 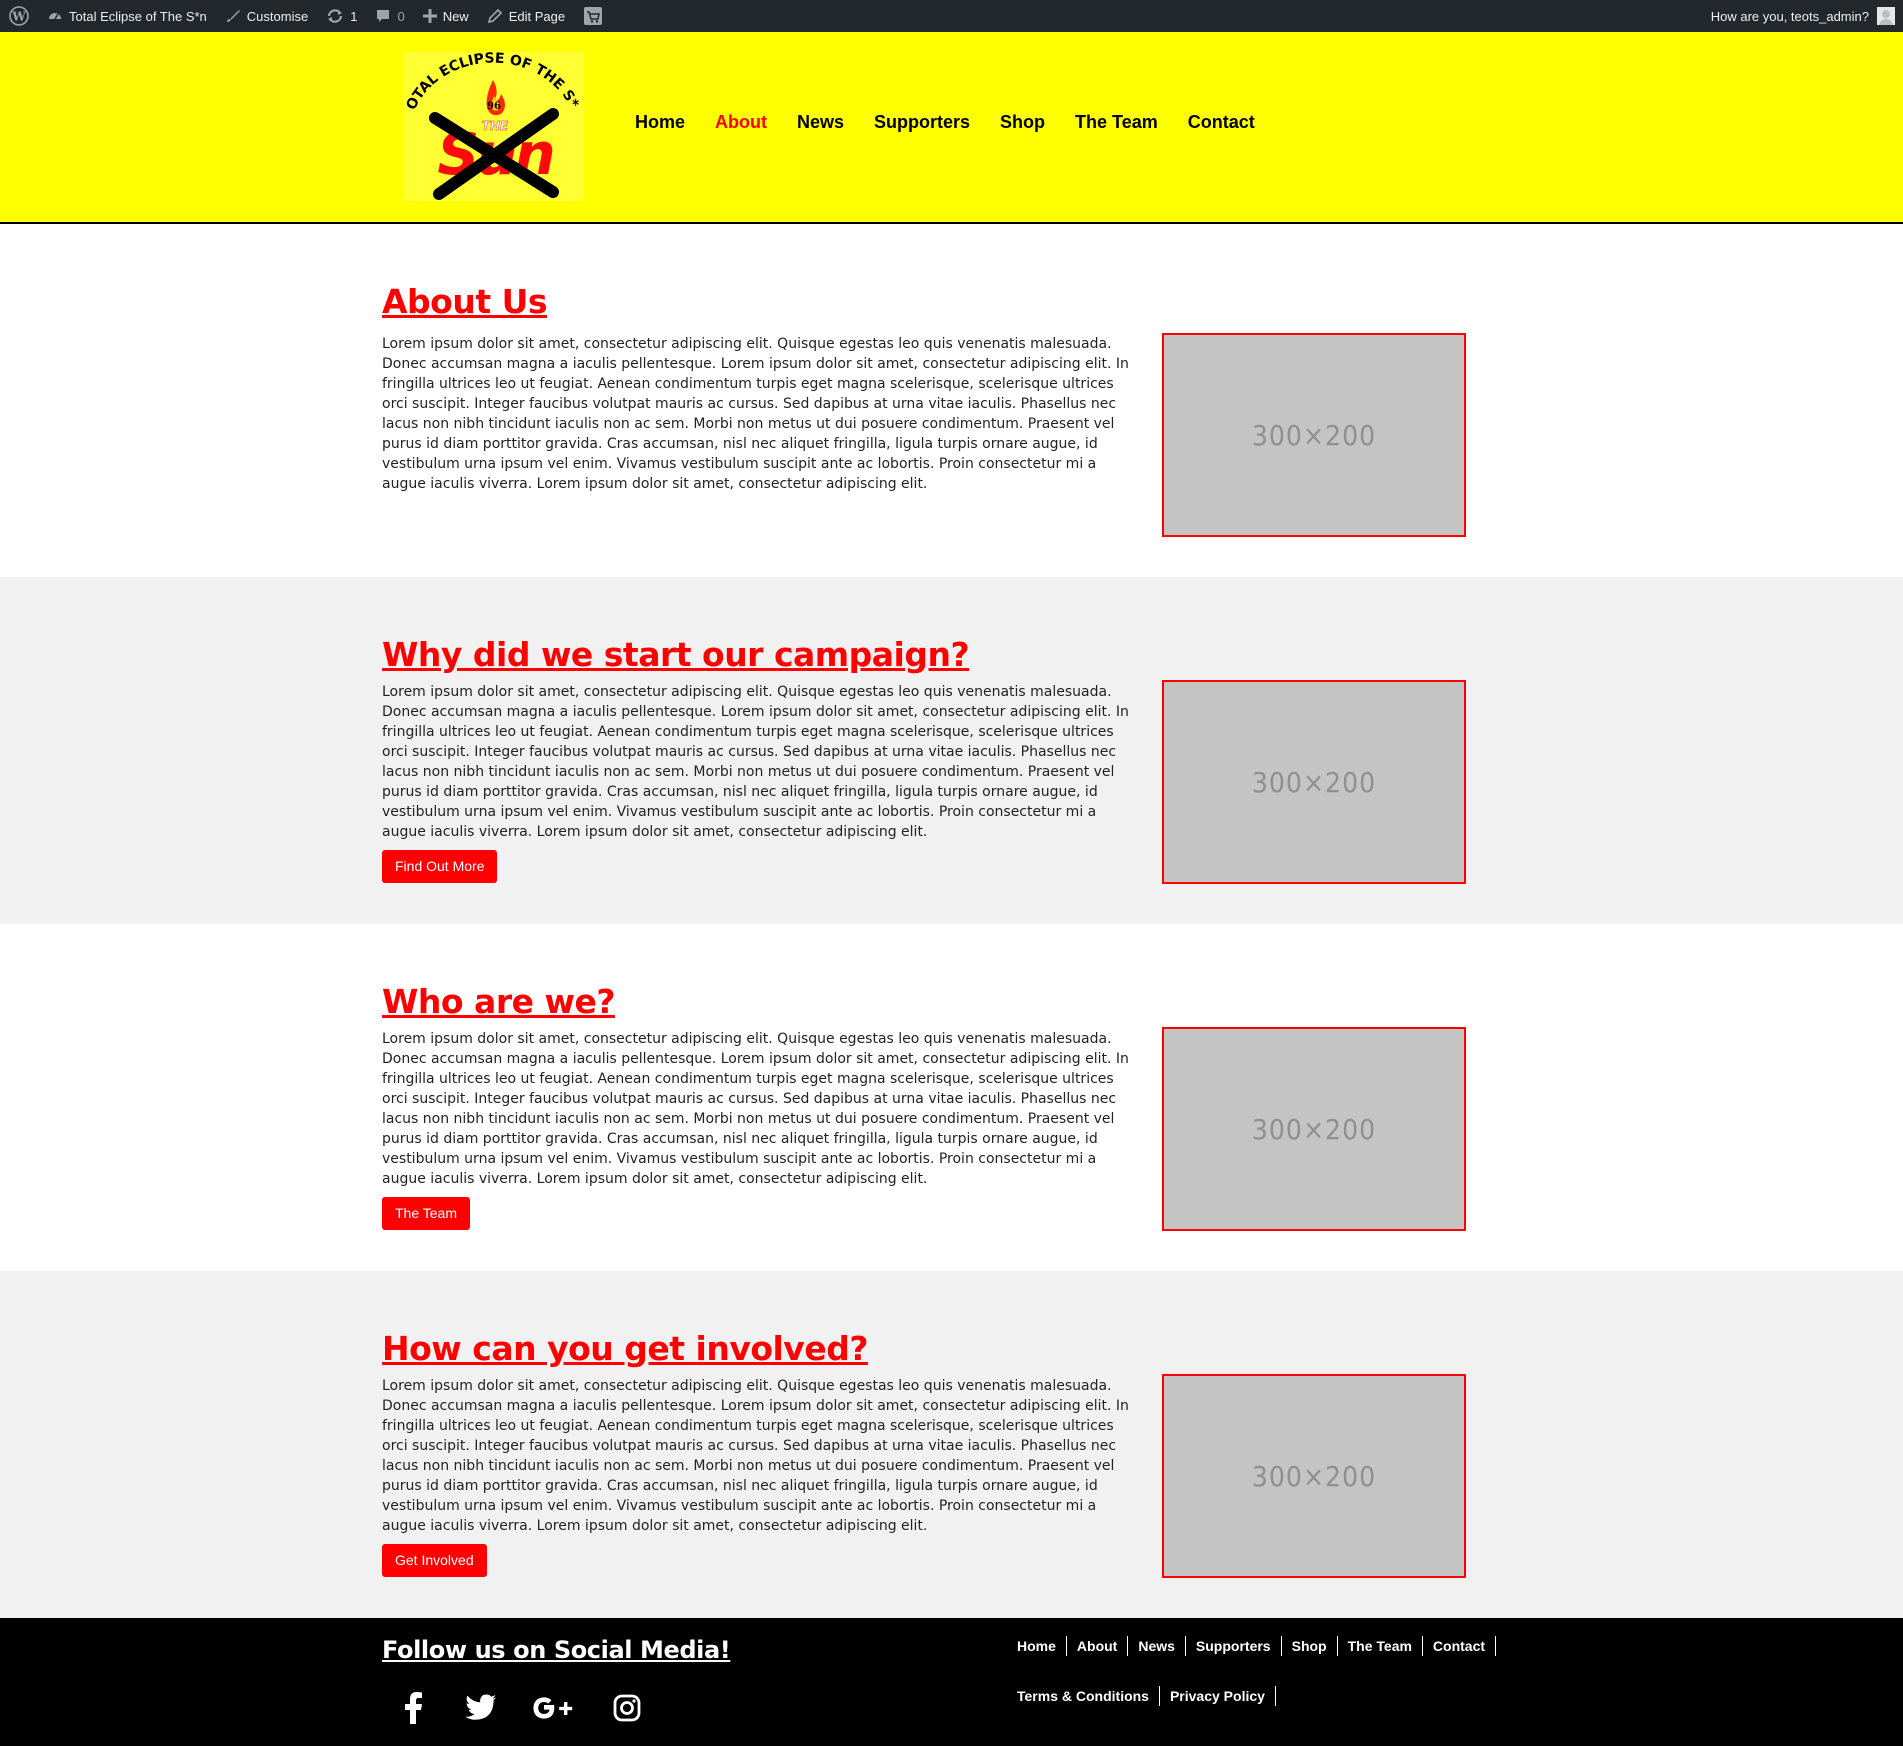 I want to click on twitter-icon, so click(x=480, y=1707).